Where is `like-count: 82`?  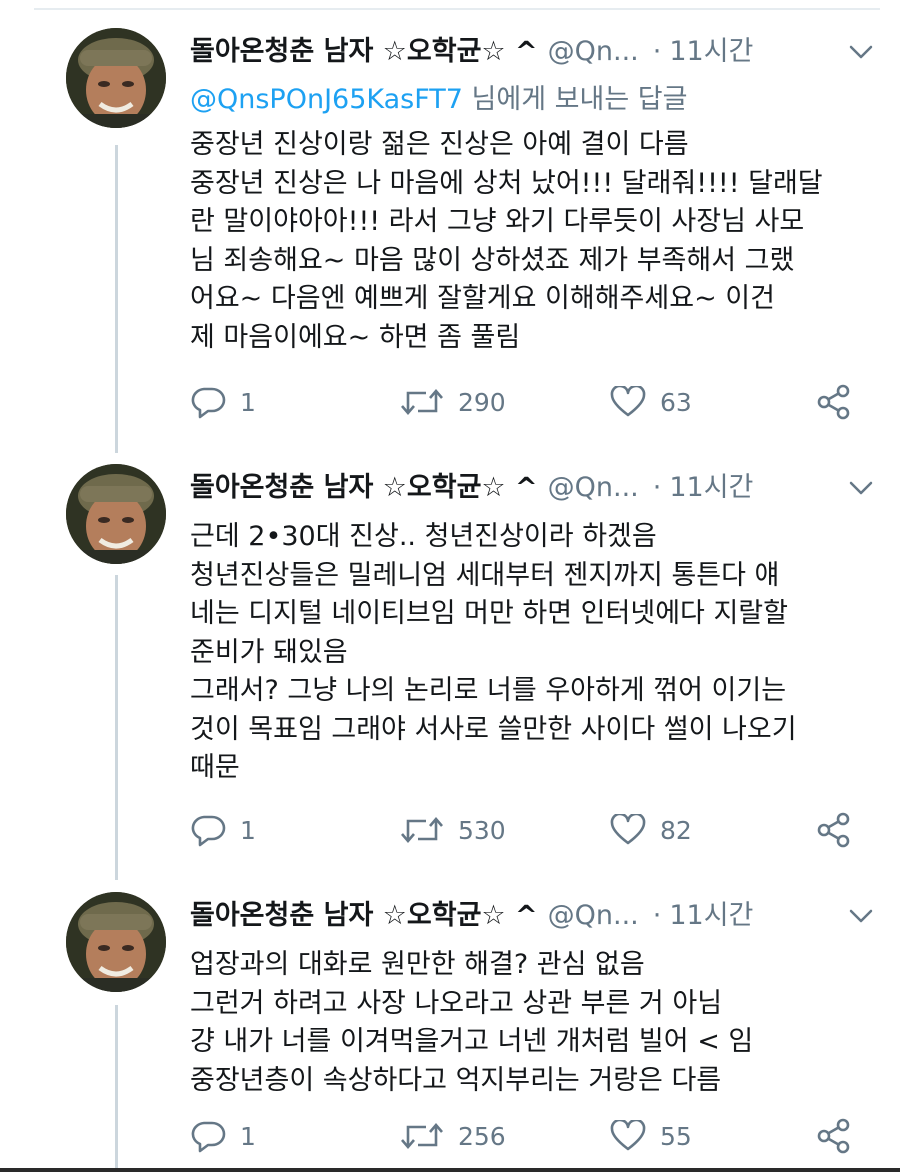 like-count: 82 is located at coordinates (676, 830).